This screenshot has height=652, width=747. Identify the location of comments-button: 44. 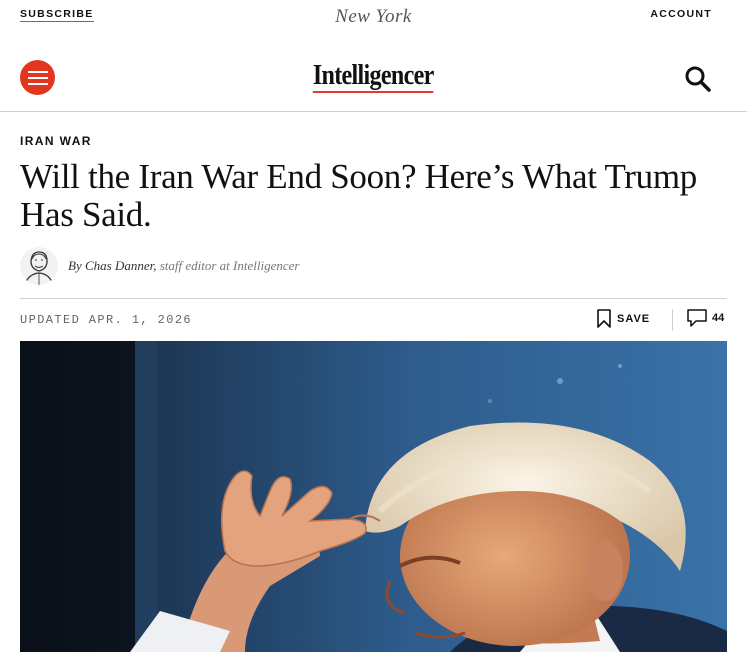
(705, 318).